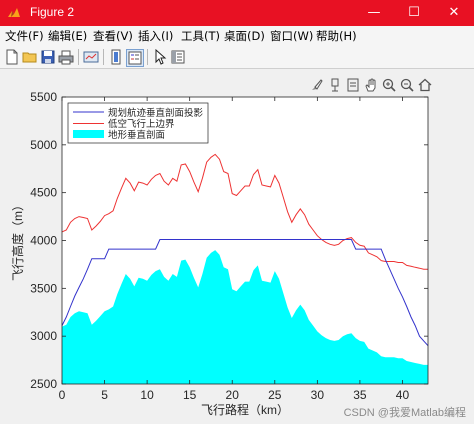 This screenshot has width=474, height=424. I want to click on x-tick-label: 25, so click(275, 395).